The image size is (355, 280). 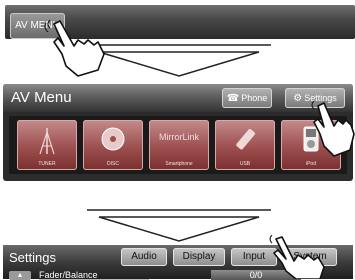 What do you see at coordinates (32, 257) in the screenshot?
I see `page-title: Settings` at bounding box center [32, 257].